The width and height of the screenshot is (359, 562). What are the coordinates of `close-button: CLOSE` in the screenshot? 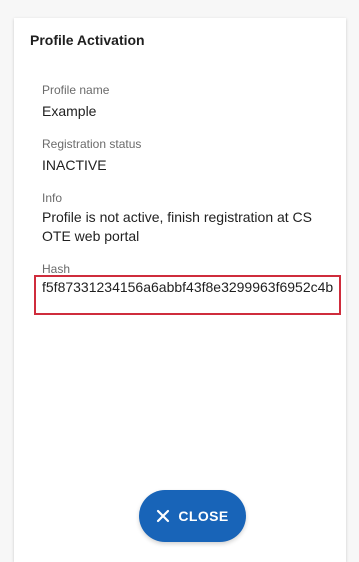 It's located at (192, 516).